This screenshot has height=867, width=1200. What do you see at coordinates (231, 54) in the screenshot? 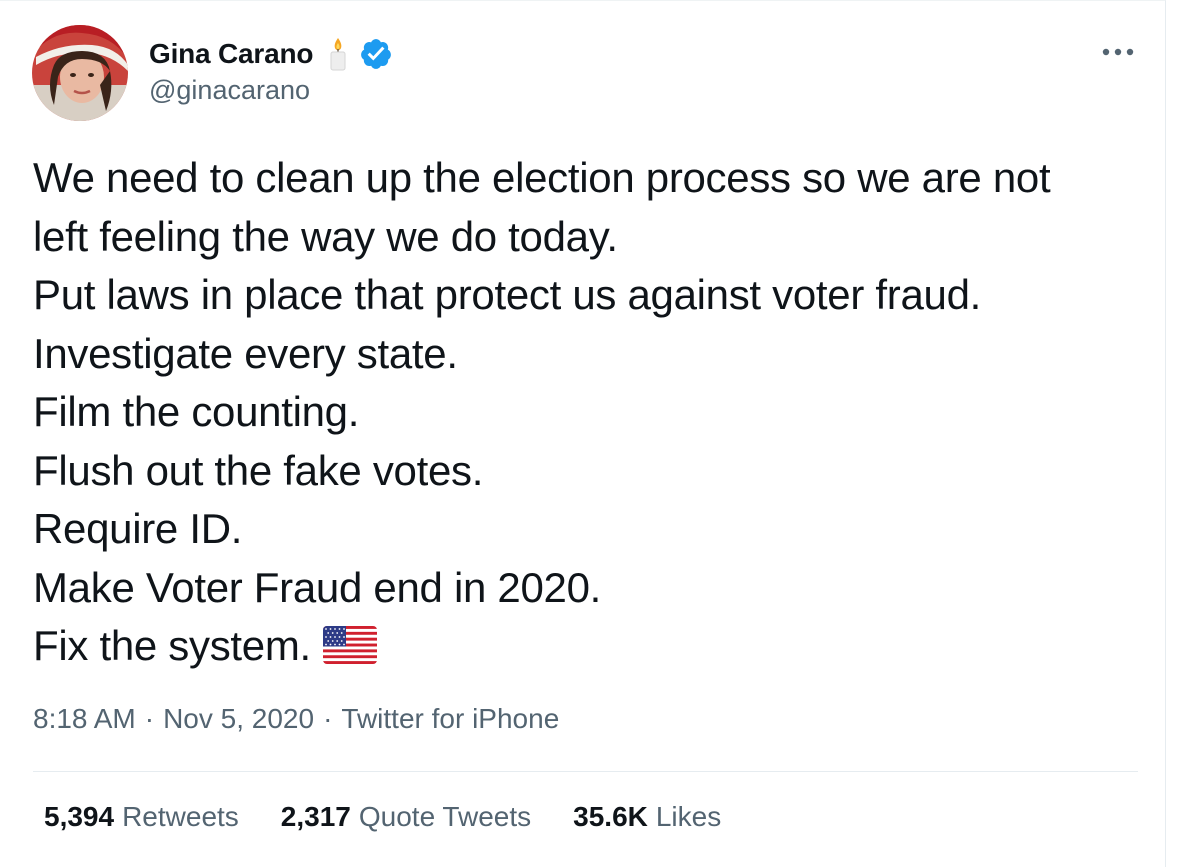
I see `author-display-name: Gina Carano` at bounding box center [231, 54].